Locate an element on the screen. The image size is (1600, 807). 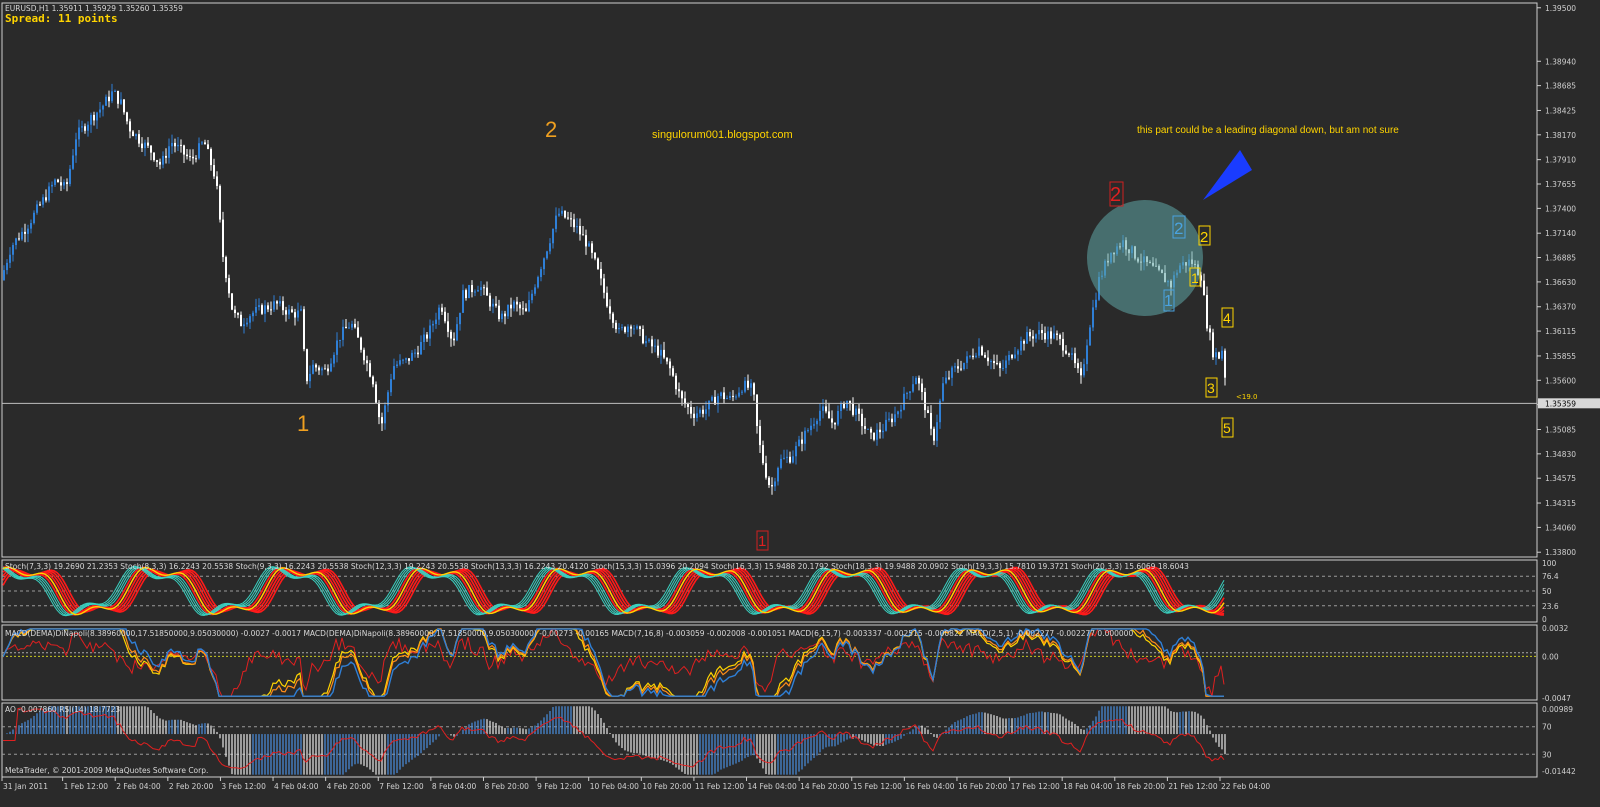
rsi-level-label: 70 is located at coordinates (1547, 727).